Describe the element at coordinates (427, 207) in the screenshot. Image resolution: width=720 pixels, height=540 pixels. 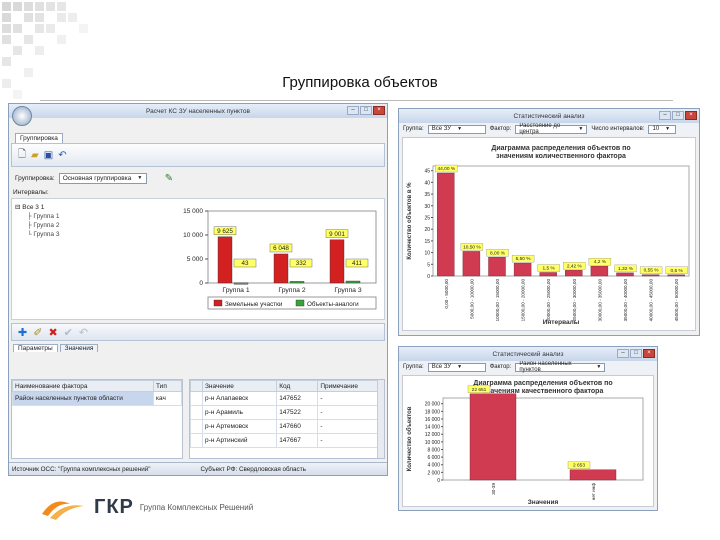
I see `y-tick-label: 30` at that location.